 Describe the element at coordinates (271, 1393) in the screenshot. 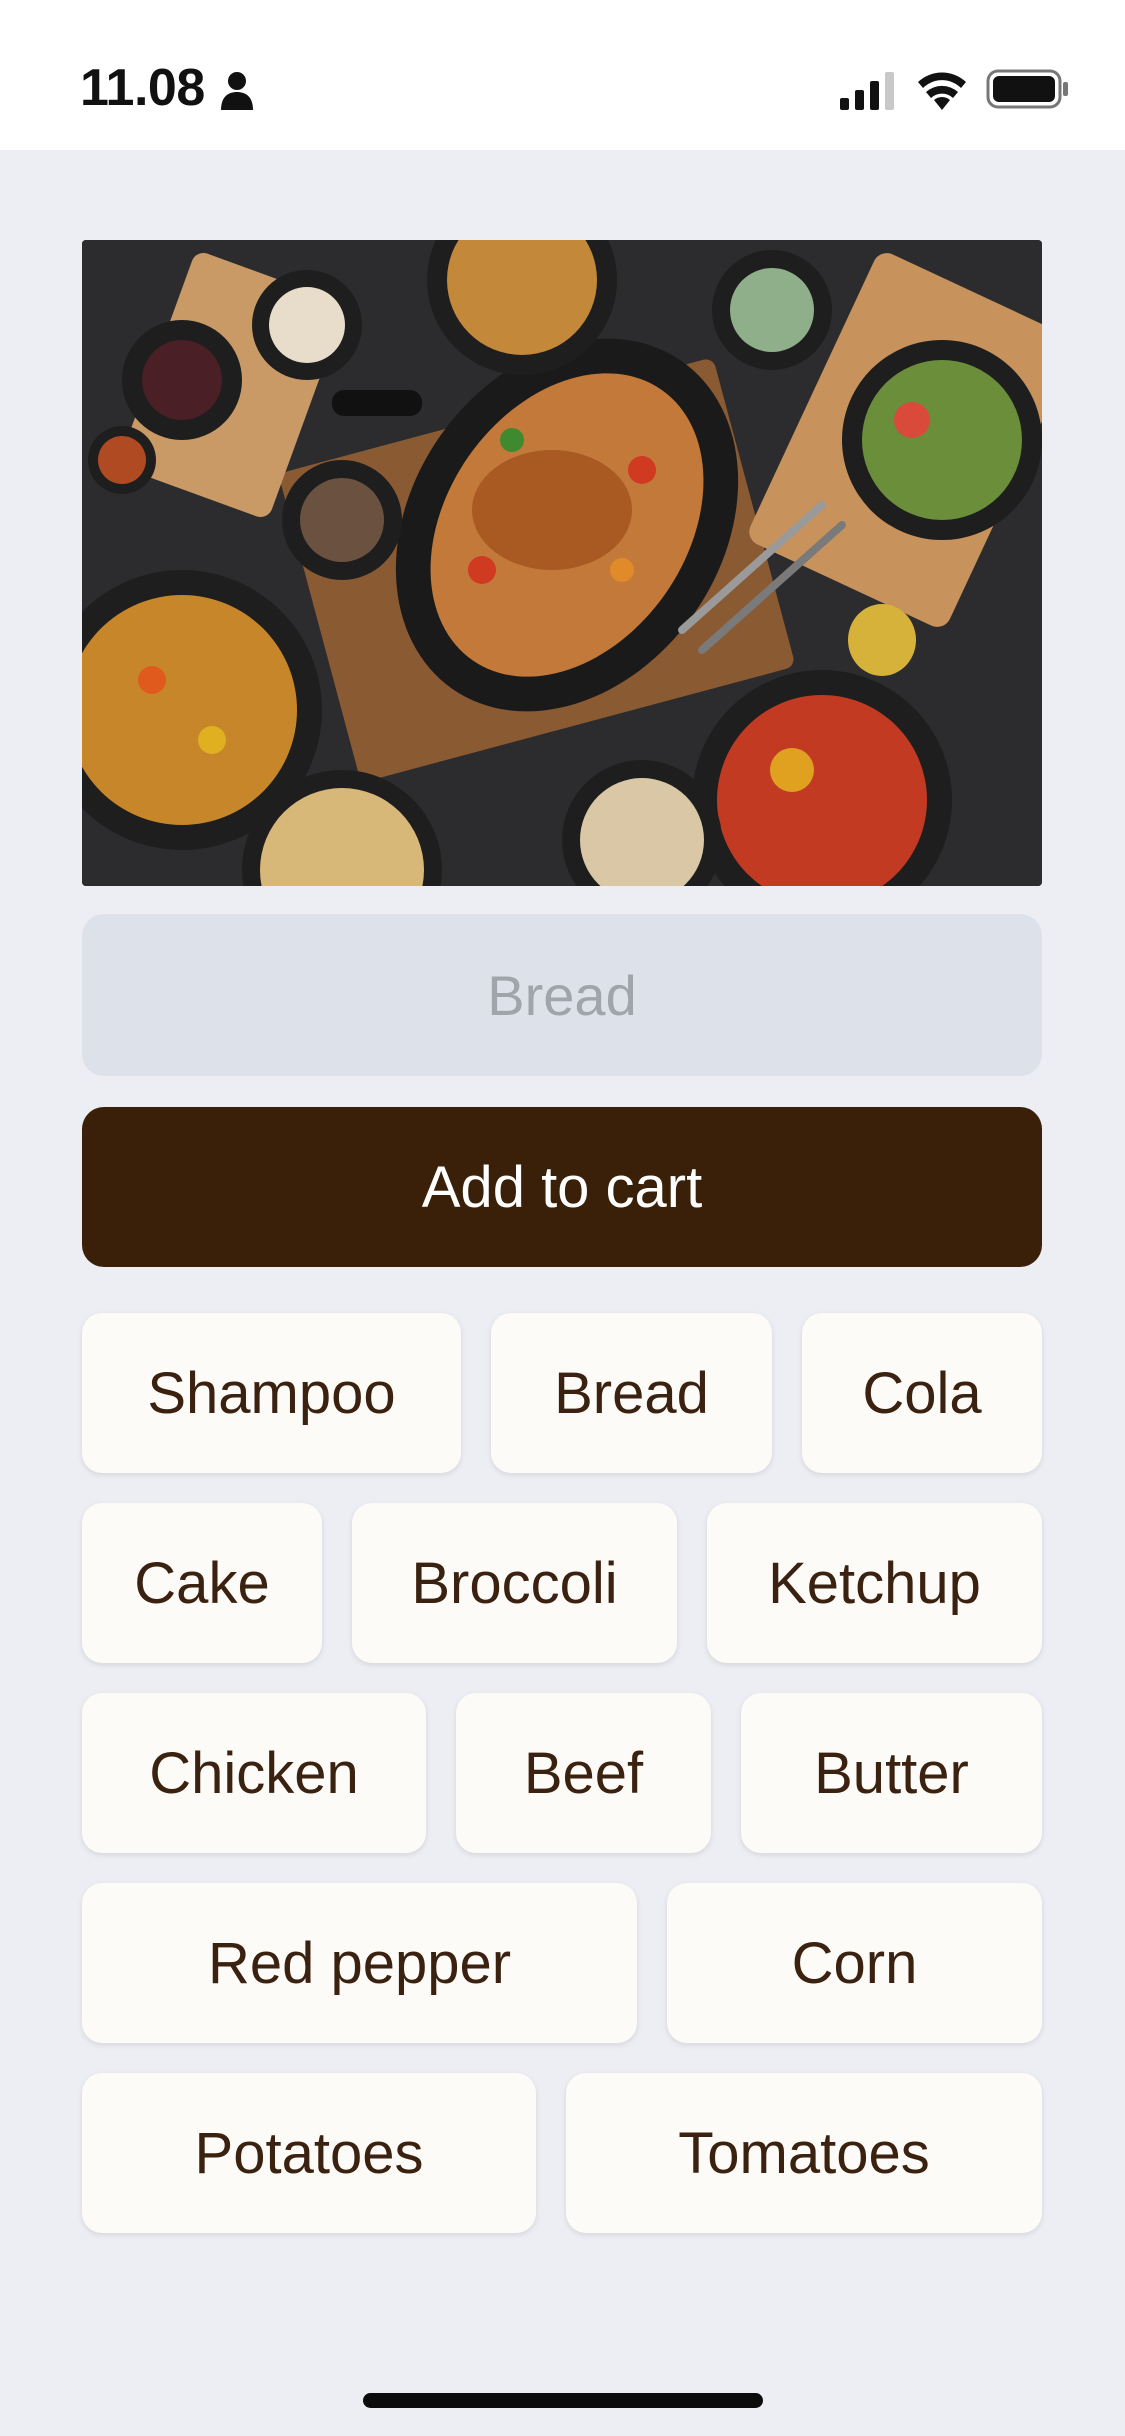

I see `chip-shampoo: Shampoo` at that location.